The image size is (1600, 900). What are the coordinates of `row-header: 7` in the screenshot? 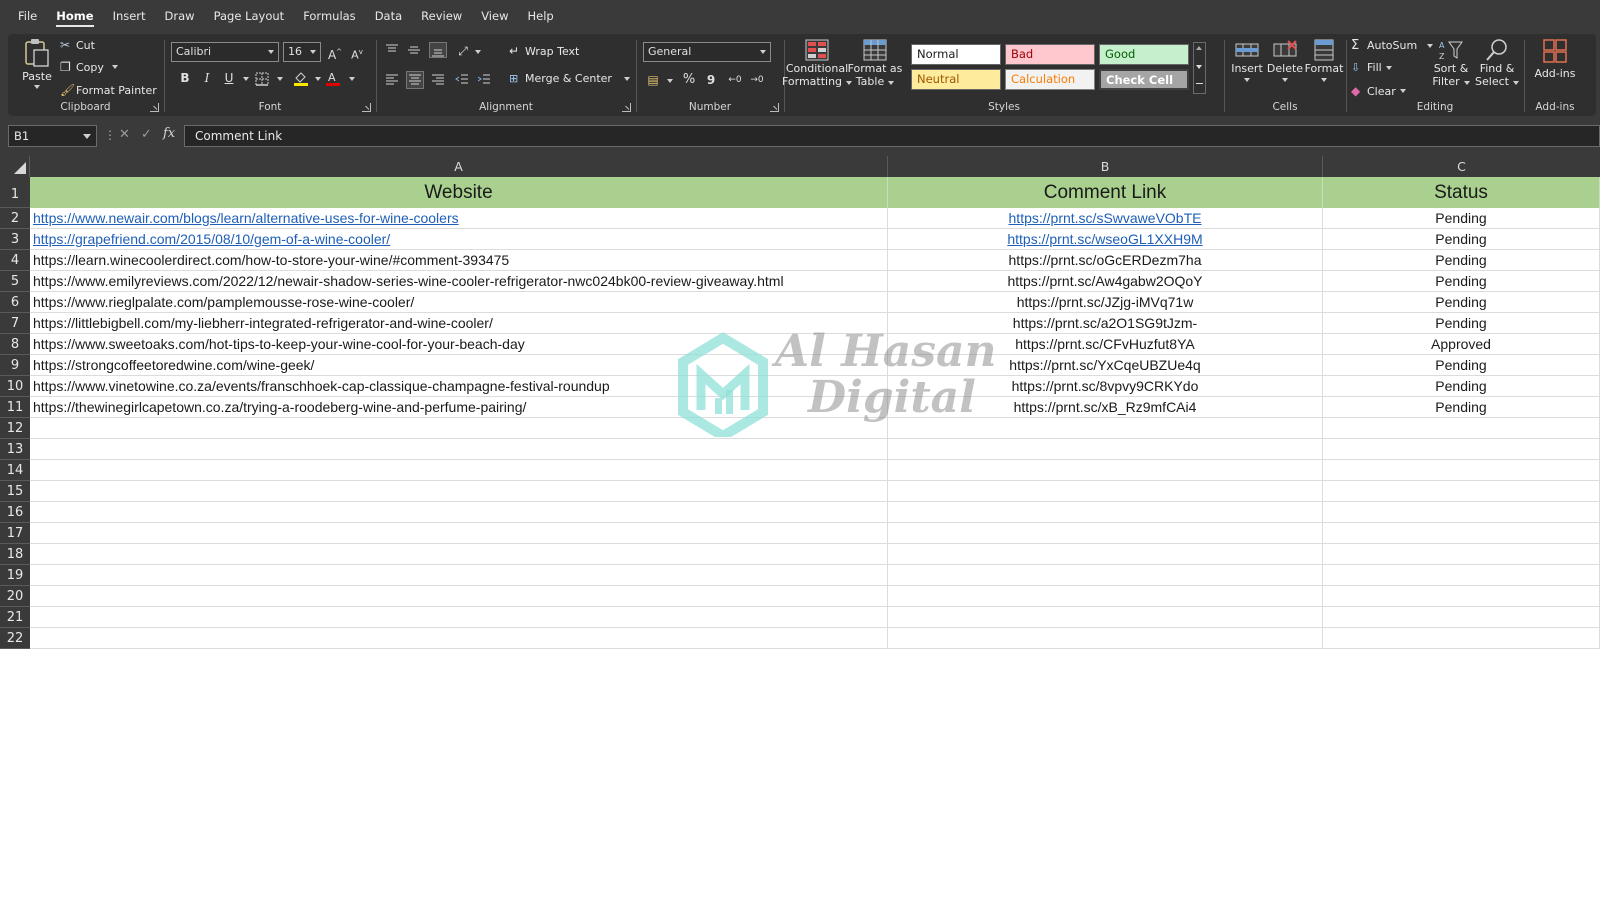 It's located at (15, 323).